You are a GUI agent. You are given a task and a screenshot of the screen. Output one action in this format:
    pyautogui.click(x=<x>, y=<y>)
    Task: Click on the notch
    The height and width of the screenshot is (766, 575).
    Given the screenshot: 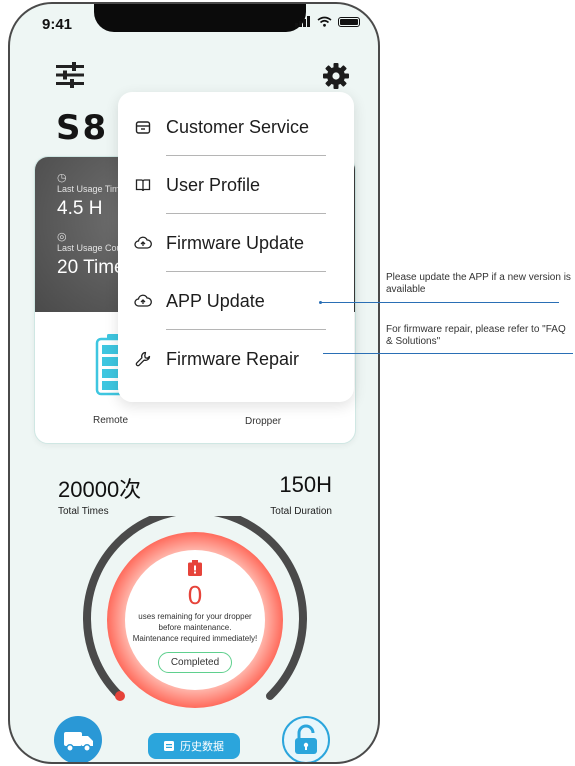 What is the action you would take?
    pyautogui.click(x=200, y=18)
    